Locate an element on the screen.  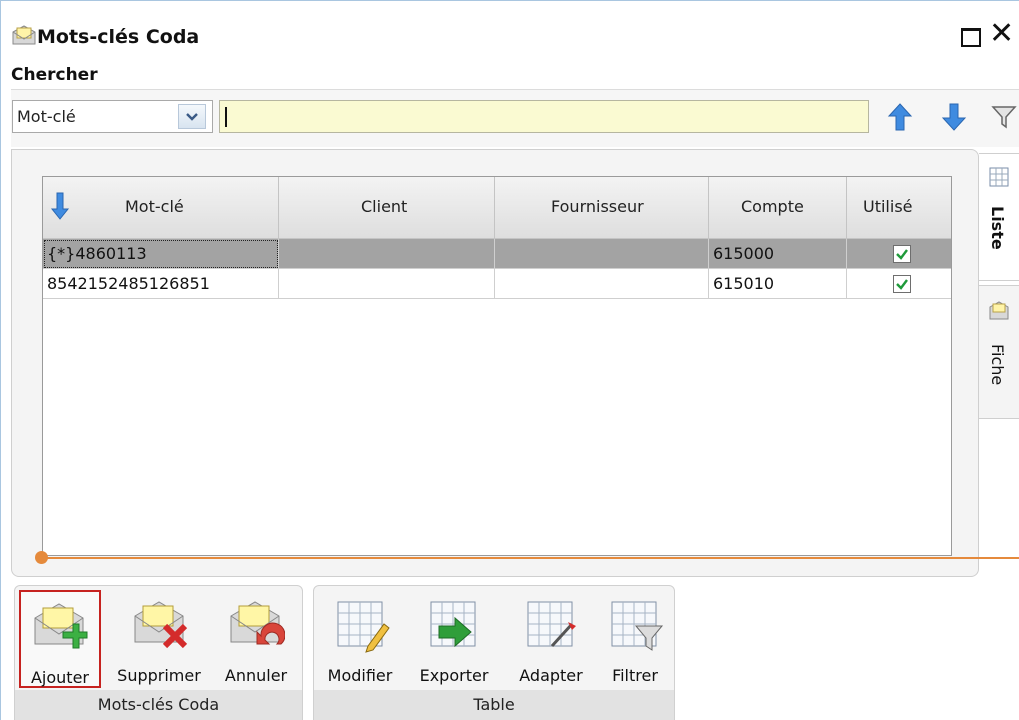
envelope-delete-icon is located at coordinates (161, 625).